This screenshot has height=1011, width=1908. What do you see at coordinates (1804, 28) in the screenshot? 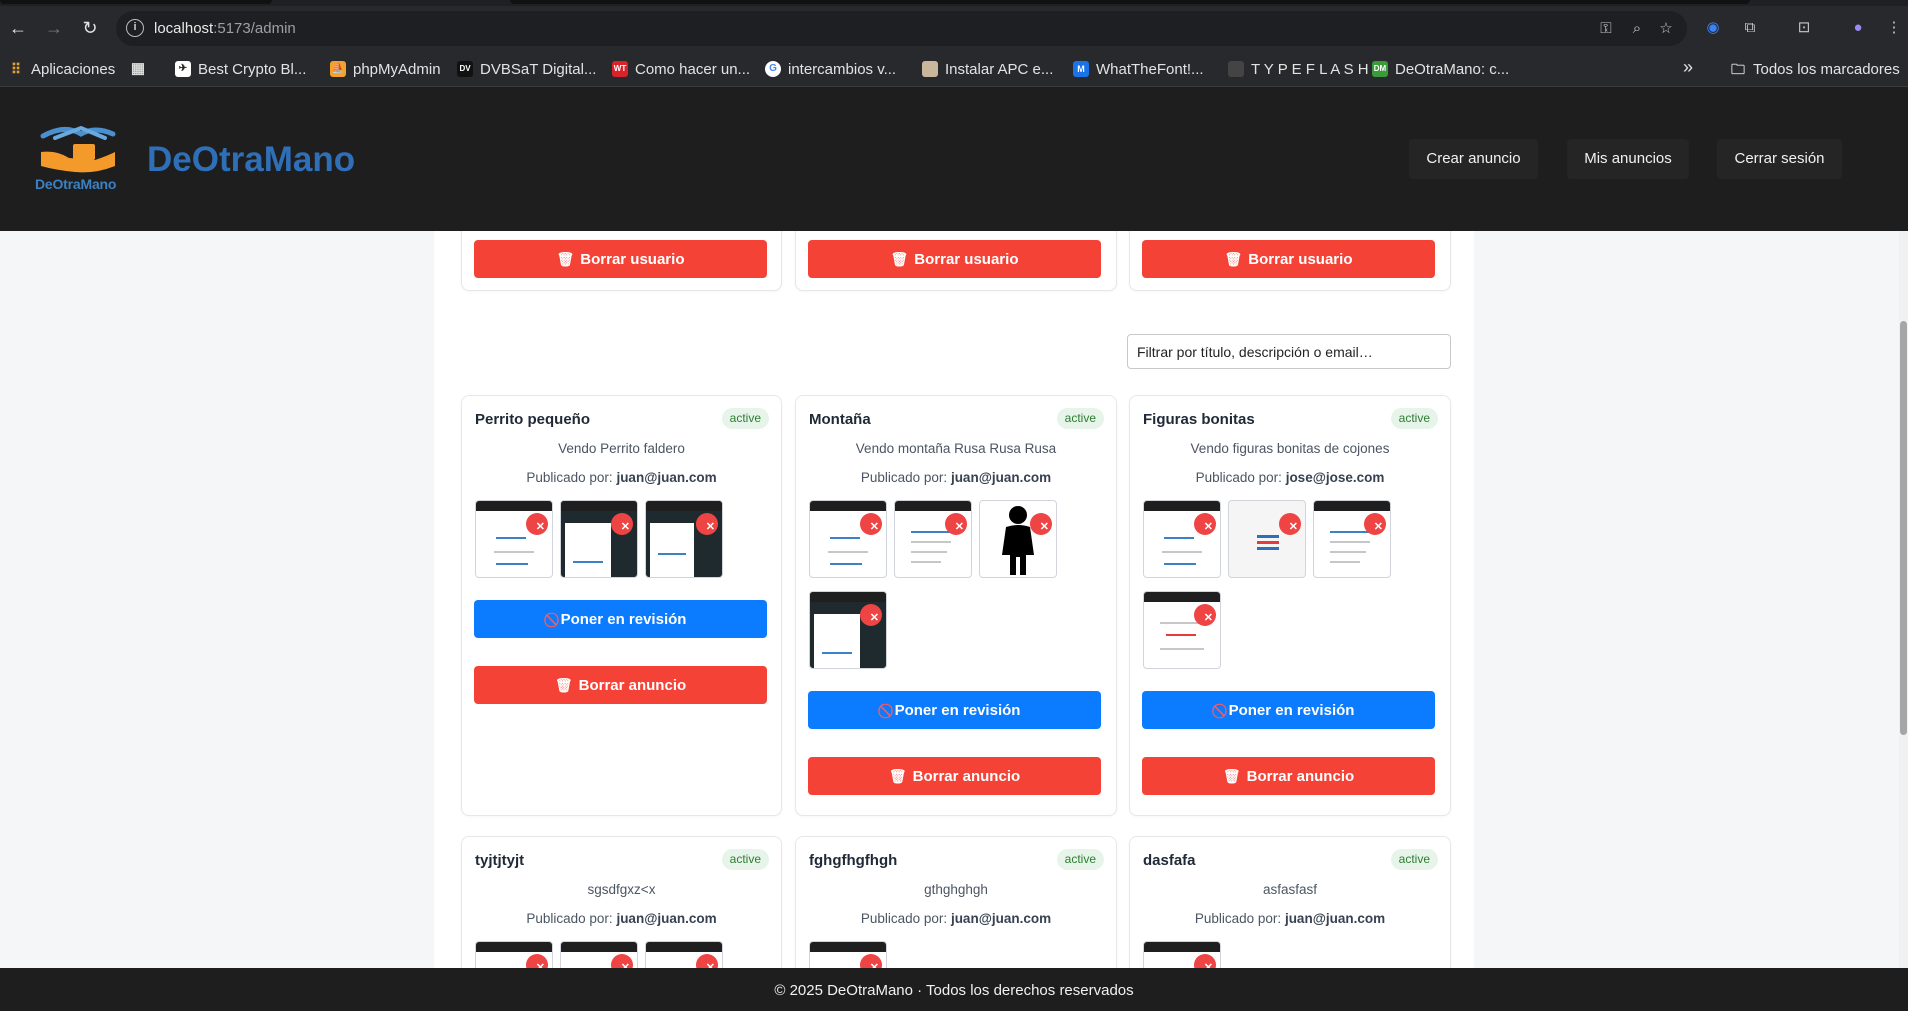
I see `screenshot-icon: ⊡` at bounding box center [1804, 28].